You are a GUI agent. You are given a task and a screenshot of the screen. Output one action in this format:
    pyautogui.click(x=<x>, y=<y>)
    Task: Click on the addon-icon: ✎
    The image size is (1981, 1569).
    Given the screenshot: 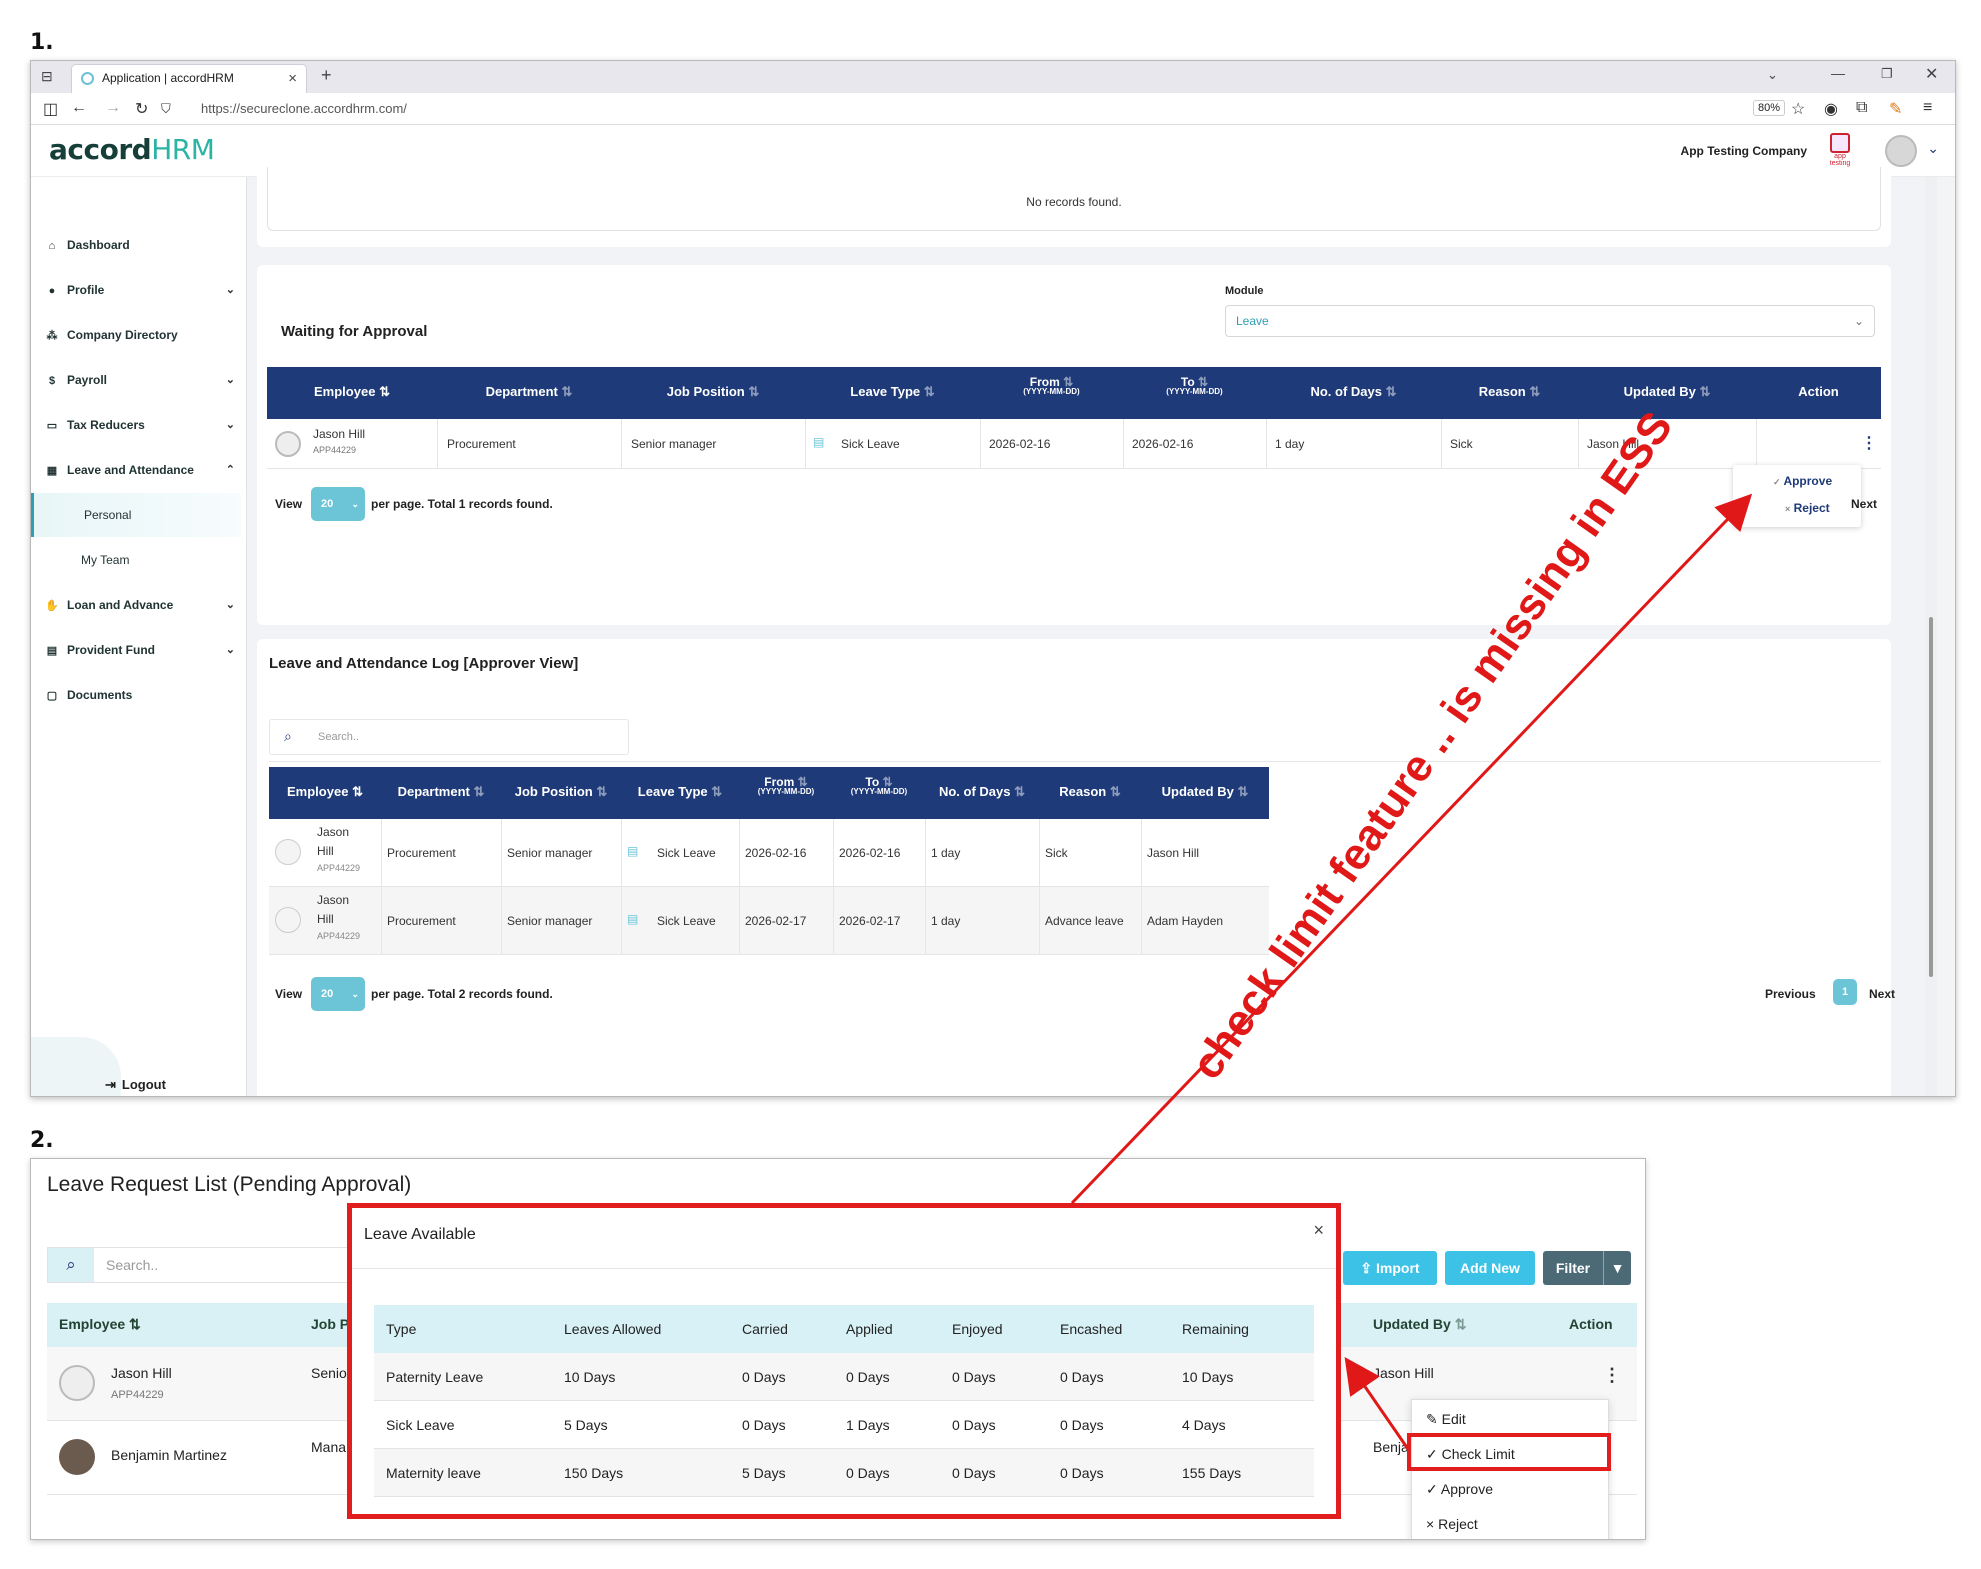 What is the action you would take?
    pyautogui.click(x=1895, y=109)
    